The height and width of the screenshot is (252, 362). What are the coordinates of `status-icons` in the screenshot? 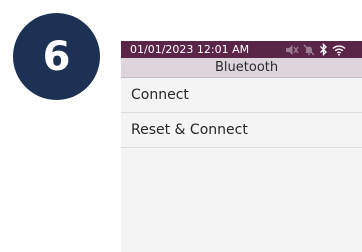 It's located at (315, 49).